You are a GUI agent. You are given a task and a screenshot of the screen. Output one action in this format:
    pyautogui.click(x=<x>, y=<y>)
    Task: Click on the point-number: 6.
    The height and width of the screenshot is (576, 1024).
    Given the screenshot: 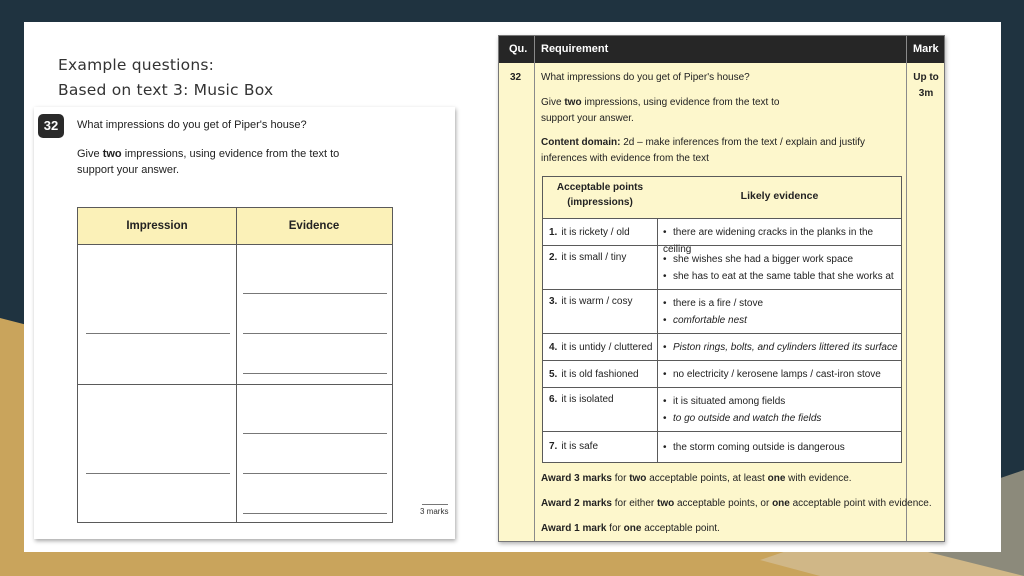 What is the action you would take?
    pyautogui.click(x=553, y=399)
    